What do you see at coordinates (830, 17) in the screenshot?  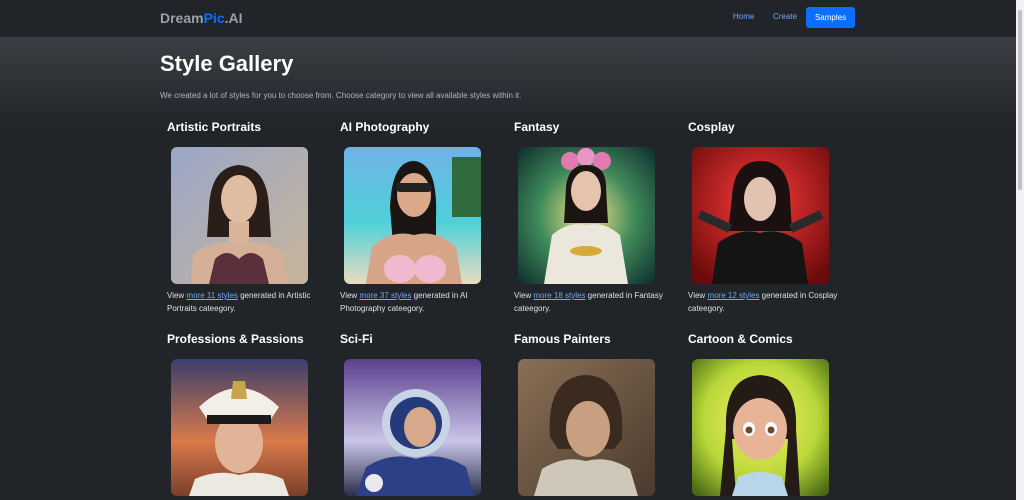 I see `samples-button: Samples` at bounding box center [830, 17].